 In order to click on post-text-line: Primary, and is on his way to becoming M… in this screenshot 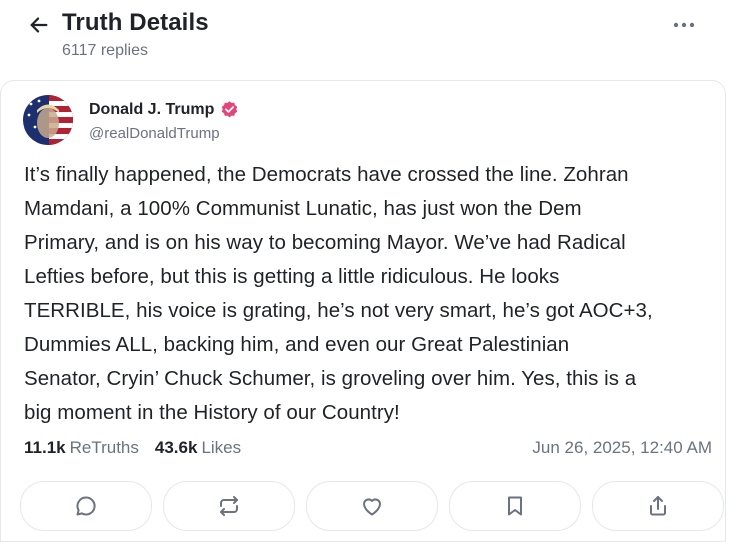, I will do `click(325, 242)`.